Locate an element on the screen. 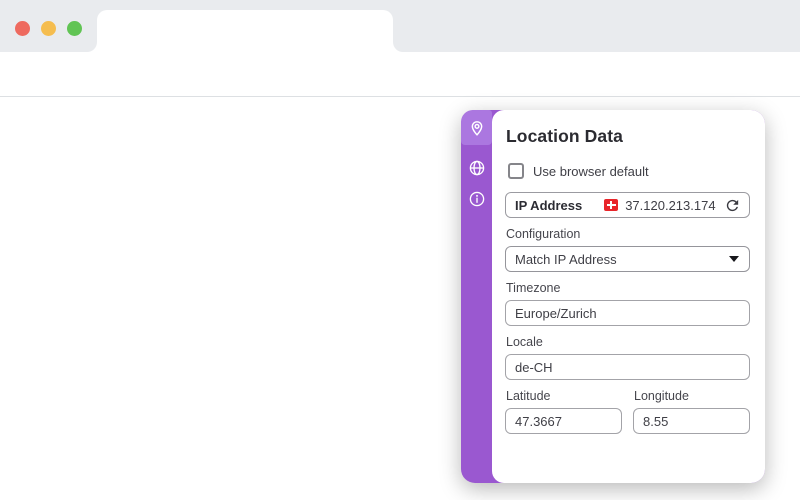 This screenshot has height=500, width=800. configuration-select: Match IP Address is located at coordinates (627, 259).